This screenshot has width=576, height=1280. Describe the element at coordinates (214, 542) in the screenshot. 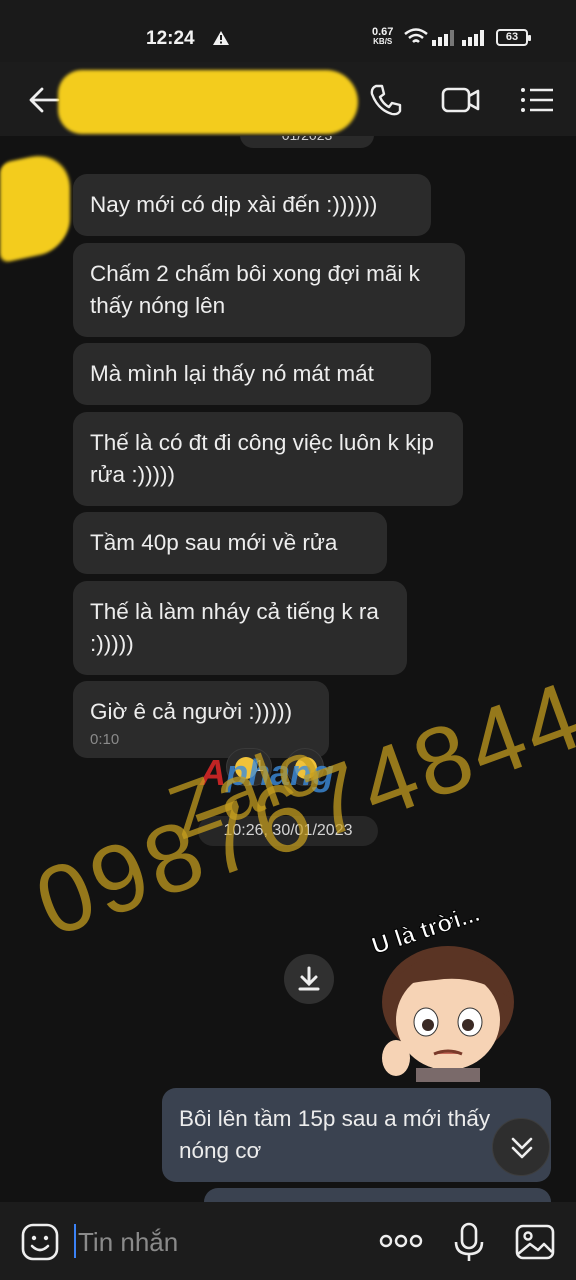

I see `message-text: Tầm 40p sau mới về rửa` at that location.